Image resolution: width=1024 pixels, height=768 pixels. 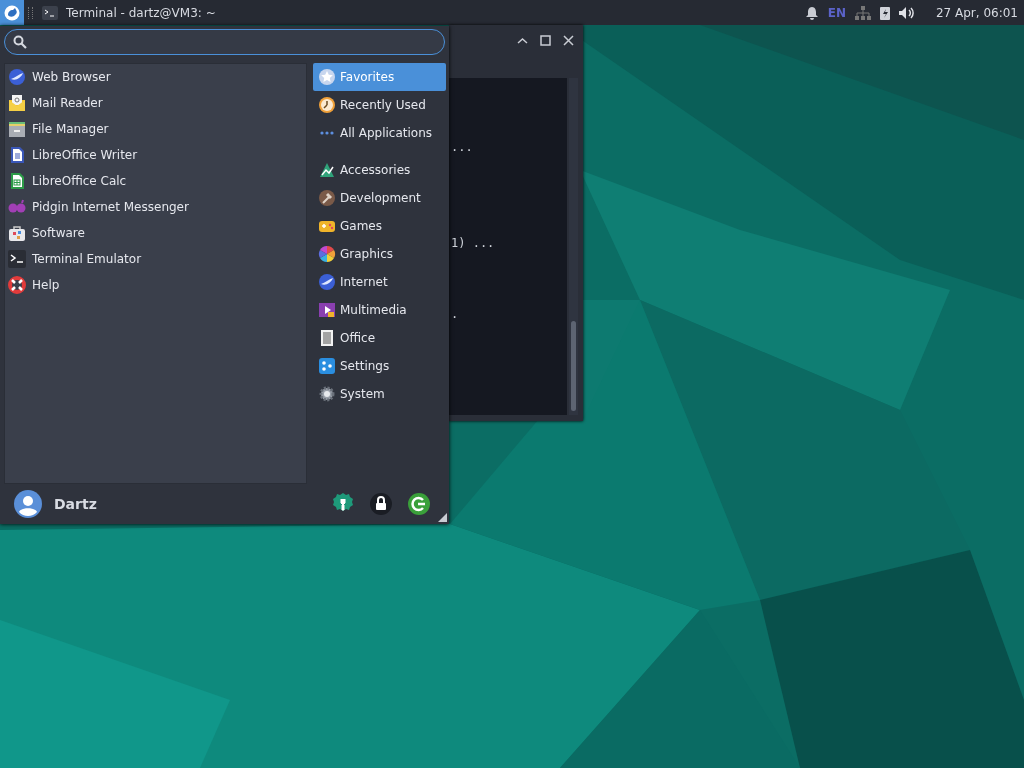 I want to click on color-wheel-icon, so click(x=327, y=254).